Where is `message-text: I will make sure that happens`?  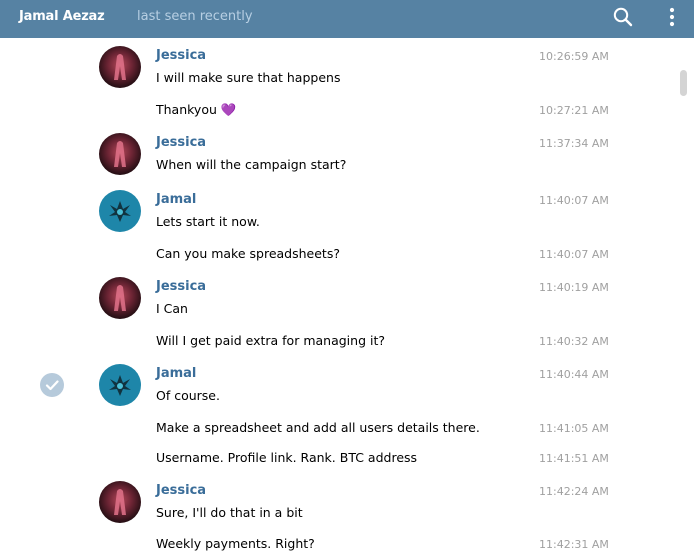 message-text: I will make sure that happens is located at coordinates (248, 77).